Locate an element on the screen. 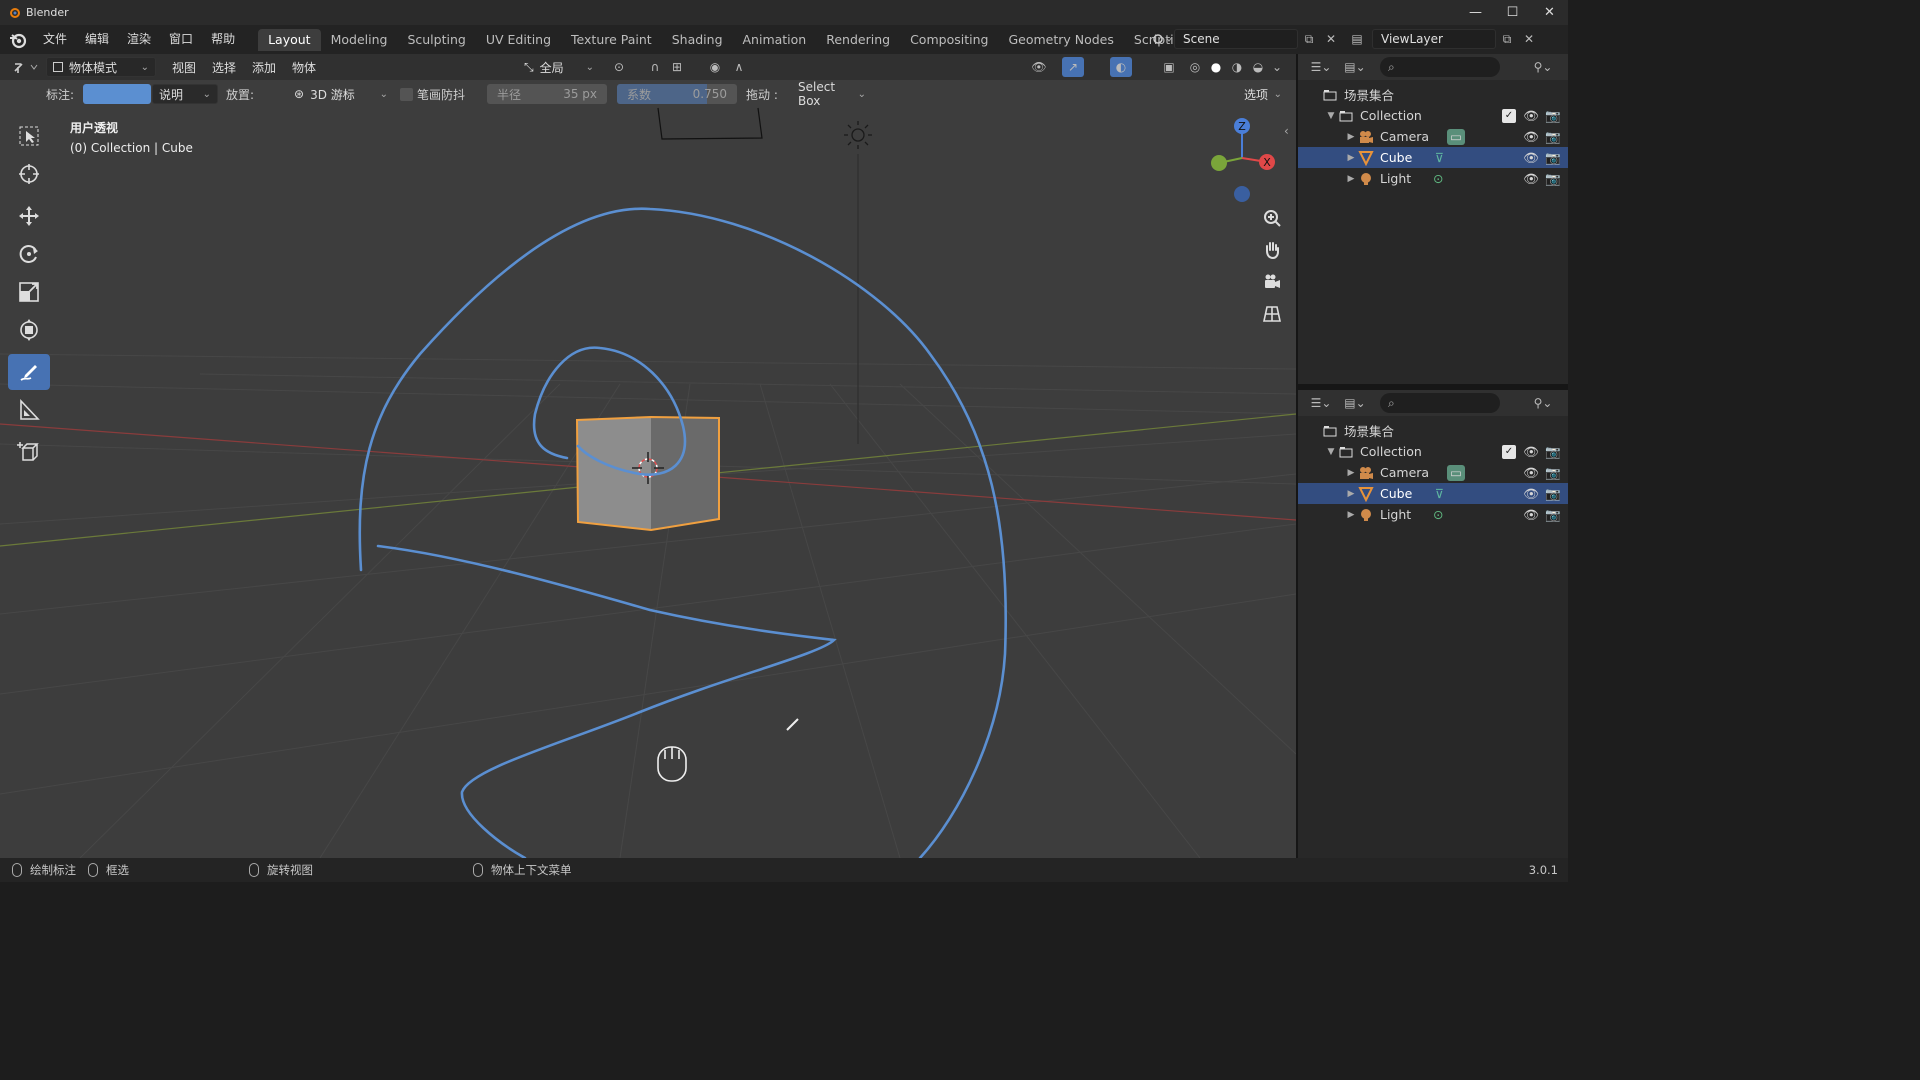 This screenshot has width=1920, height=1080. menu-window: 窗口 is located at coordinates (181, 39).